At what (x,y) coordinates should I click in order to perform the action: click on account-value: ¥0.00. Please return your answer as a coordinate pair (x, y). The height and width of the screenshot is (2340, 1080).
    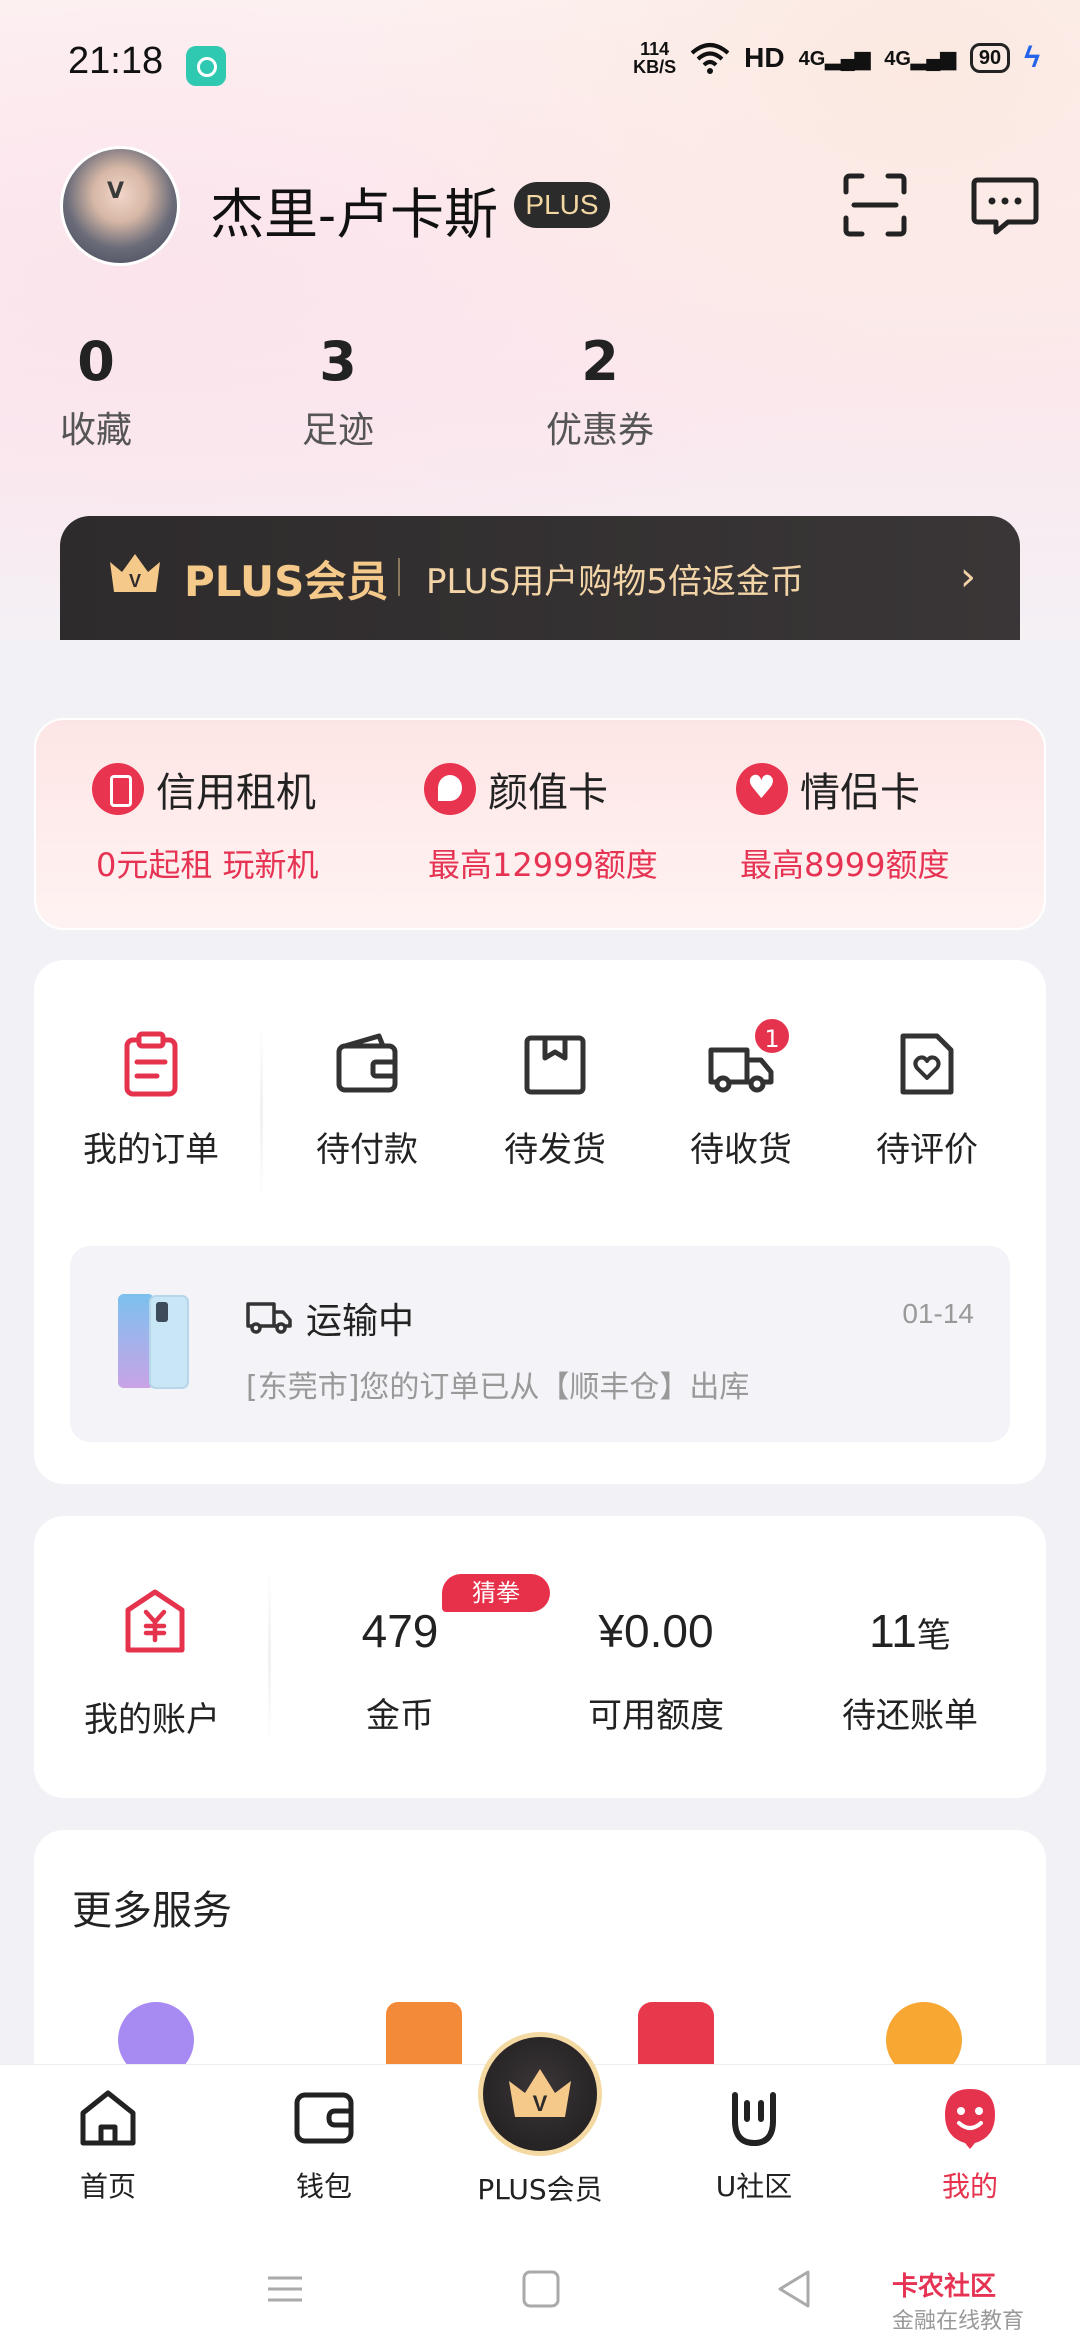
    Looking at the image, I should click on (656, 1631).